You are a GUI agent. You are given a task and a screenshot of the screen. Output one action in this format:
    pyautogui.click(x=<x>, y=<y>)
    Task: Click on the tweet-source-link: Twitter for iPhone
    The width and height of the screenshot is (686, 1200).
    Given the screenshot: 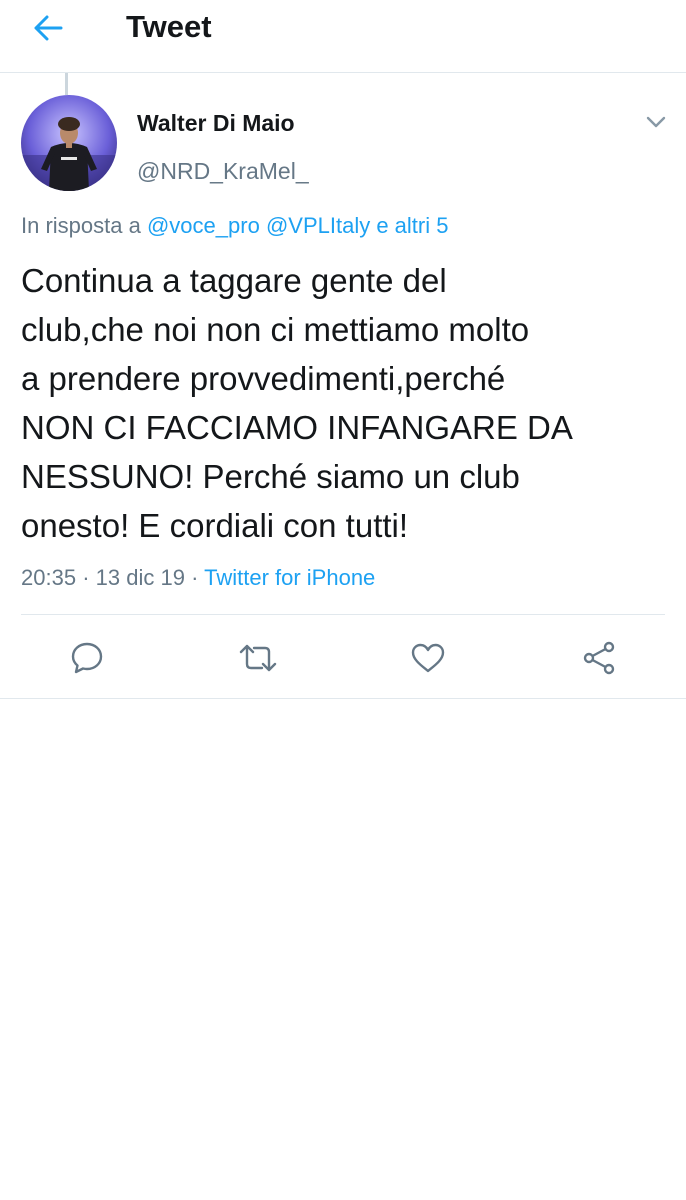 What is the action you would take?
    pyautogui.click(x=289, y=577)
    